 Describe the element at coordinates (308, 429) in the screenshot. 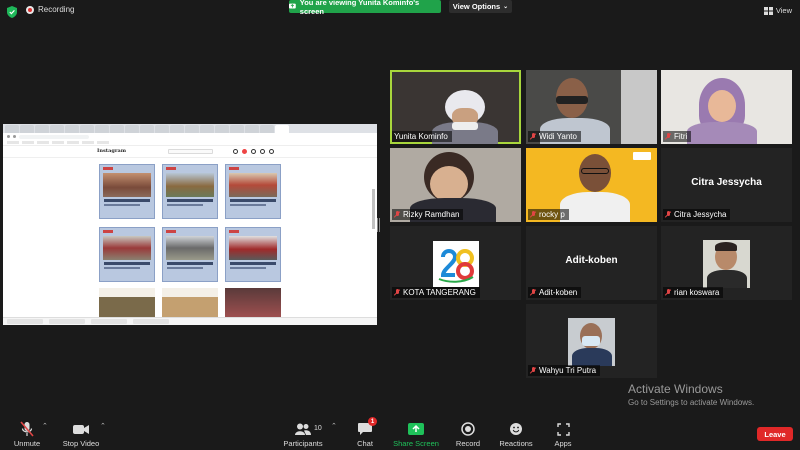

I see `participants-icon: 10` at that location.